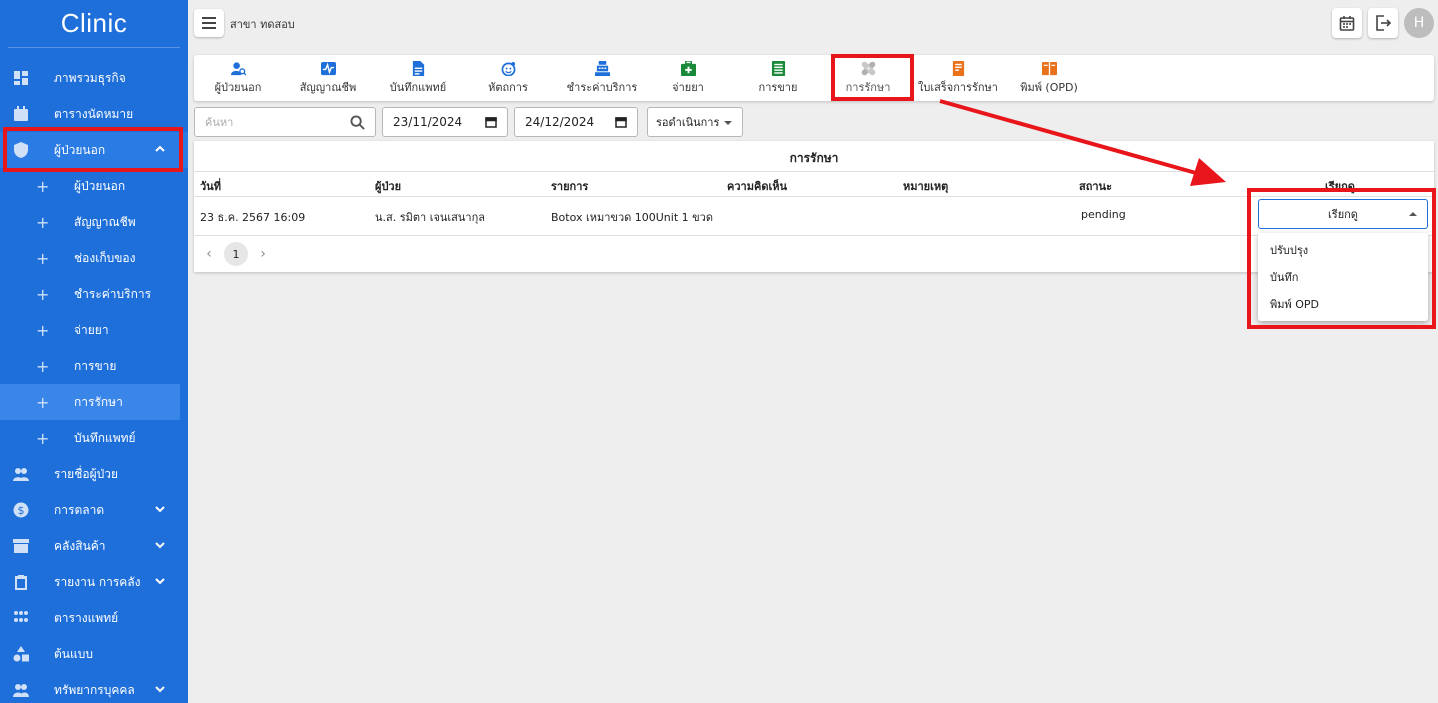  What do you see at coordinates (209, 254) in the screenshot?
I see `prev-page-icon: ‹` at bounding box center [209, 254].